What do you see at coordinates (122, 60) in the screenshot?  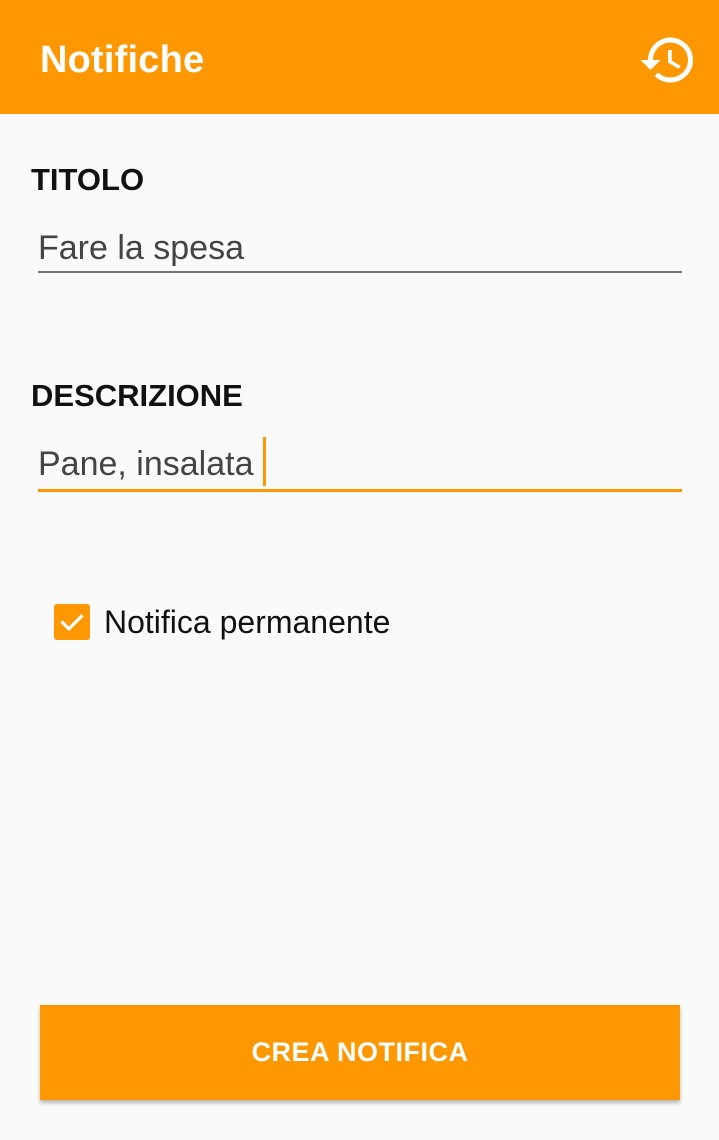 I see `app-title: Notifiche` at bounding box center [122, 60].